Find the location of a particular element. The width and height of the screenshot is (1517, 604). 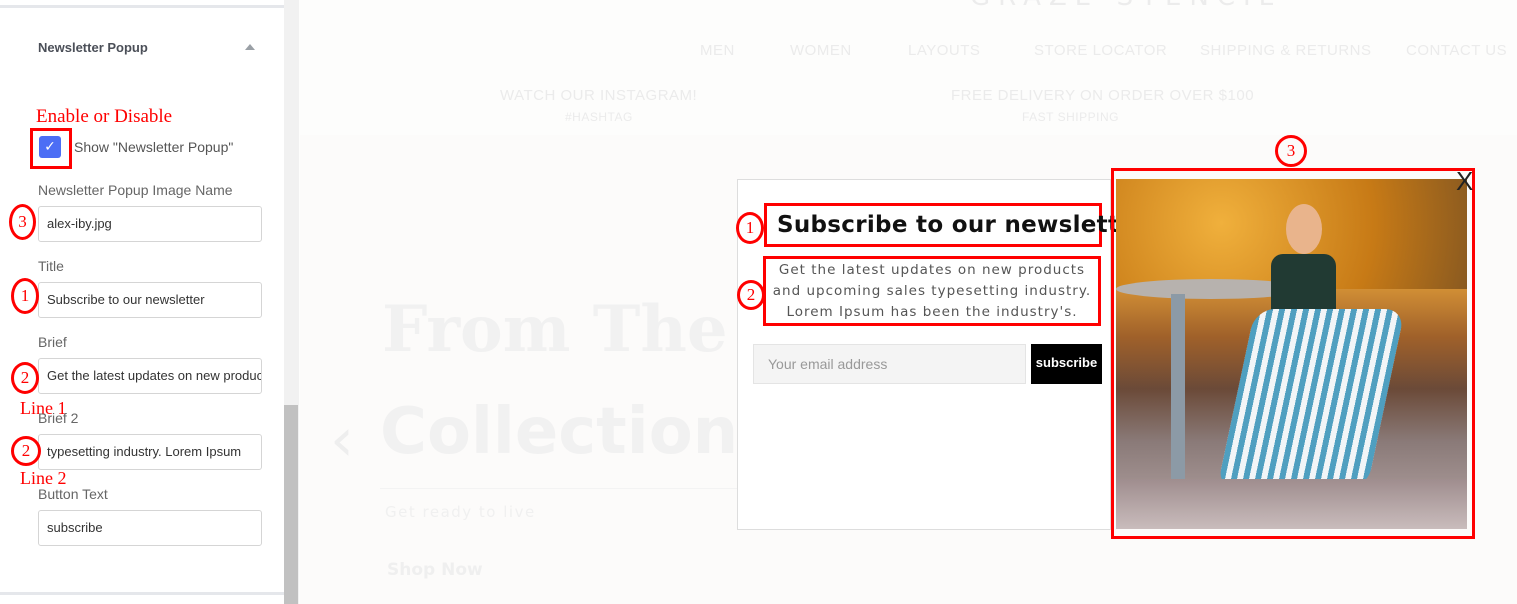

woman-pants is located at coordinates (1311, 399).